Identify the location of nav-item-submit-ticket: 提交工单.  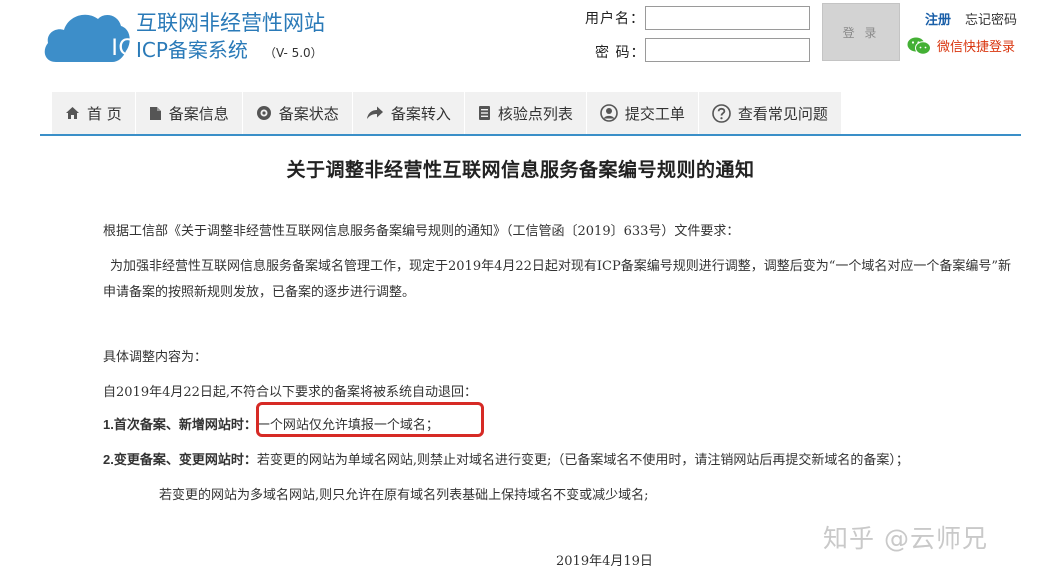
(642, 113).